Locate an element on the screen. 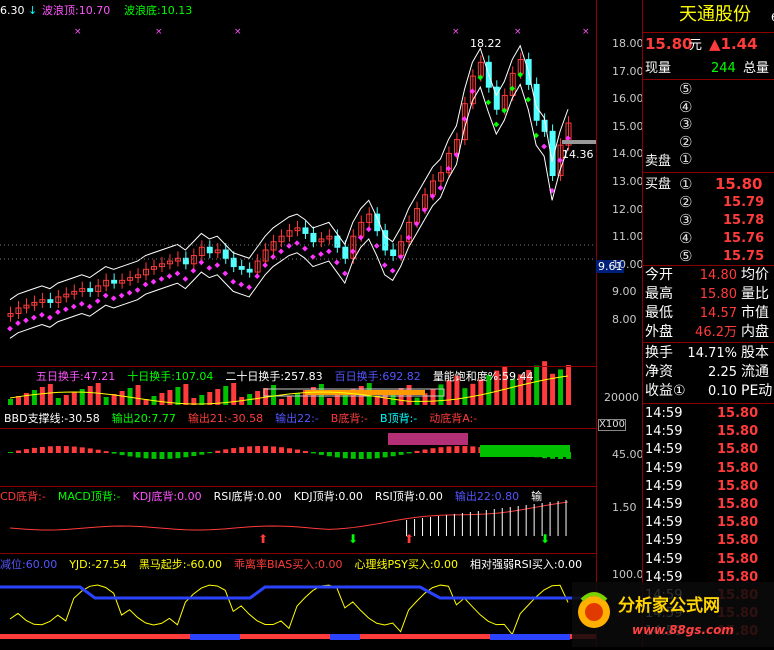 The width and height of the screenshot is (774, 650). indicator-label: 十日换手:107.04 is located at coordinates (170, 376).